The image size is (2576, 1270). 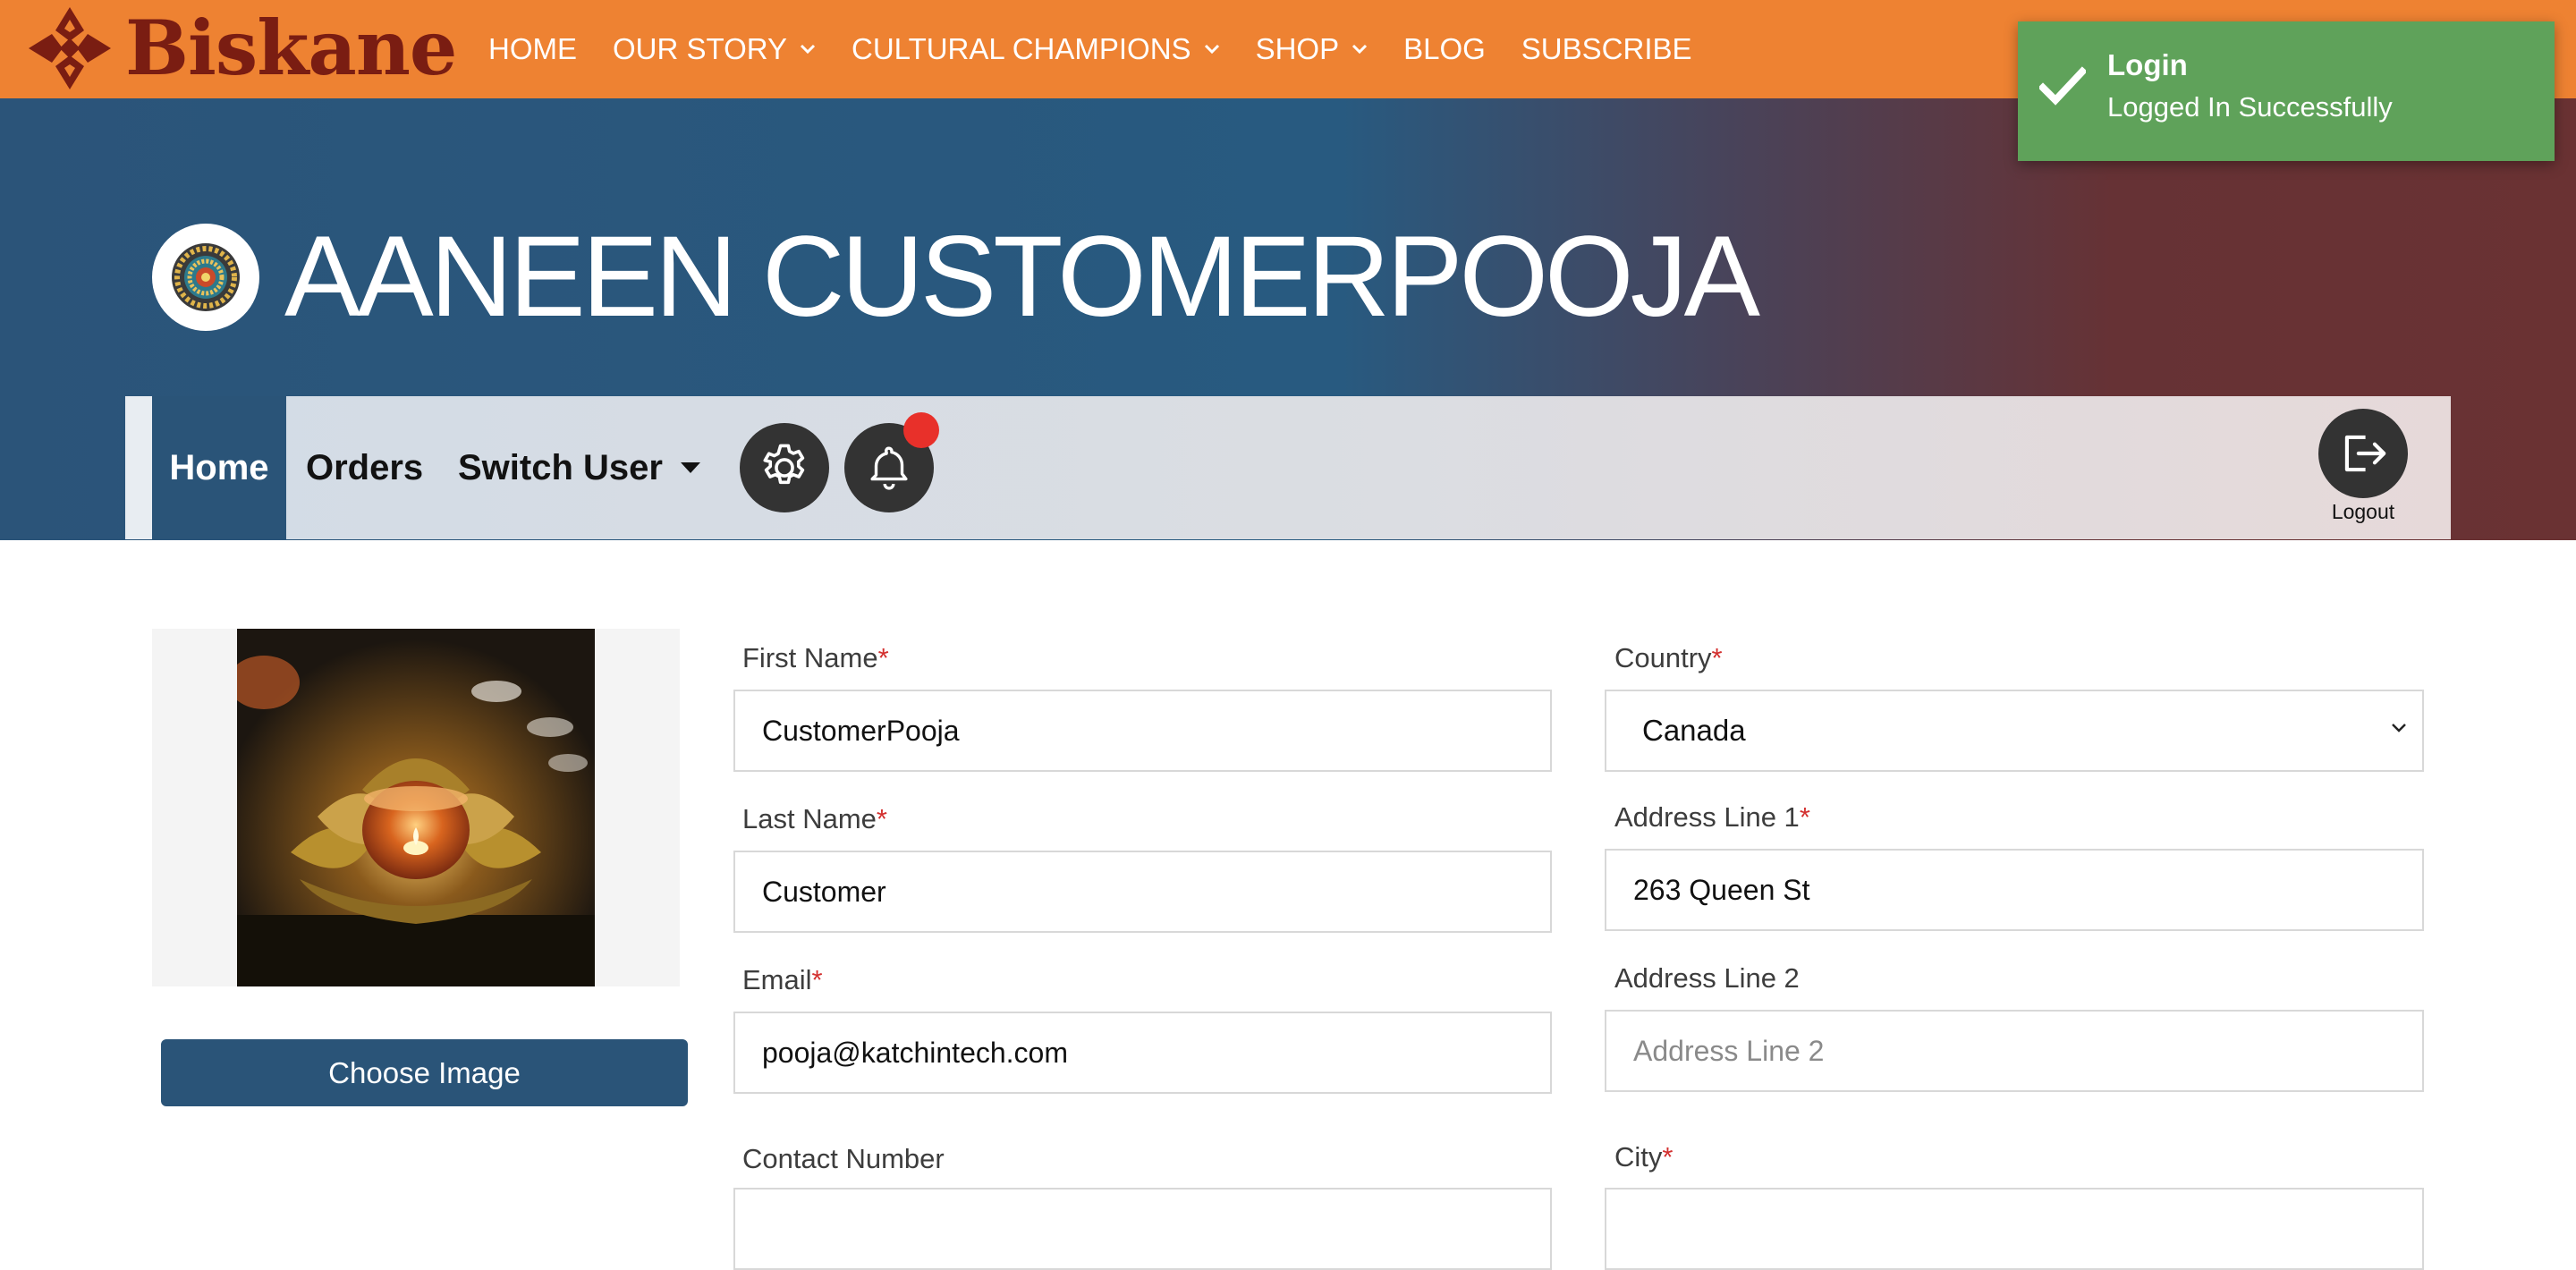 I want to click on brand-logo: Biskane, so click(x=242, y=48).